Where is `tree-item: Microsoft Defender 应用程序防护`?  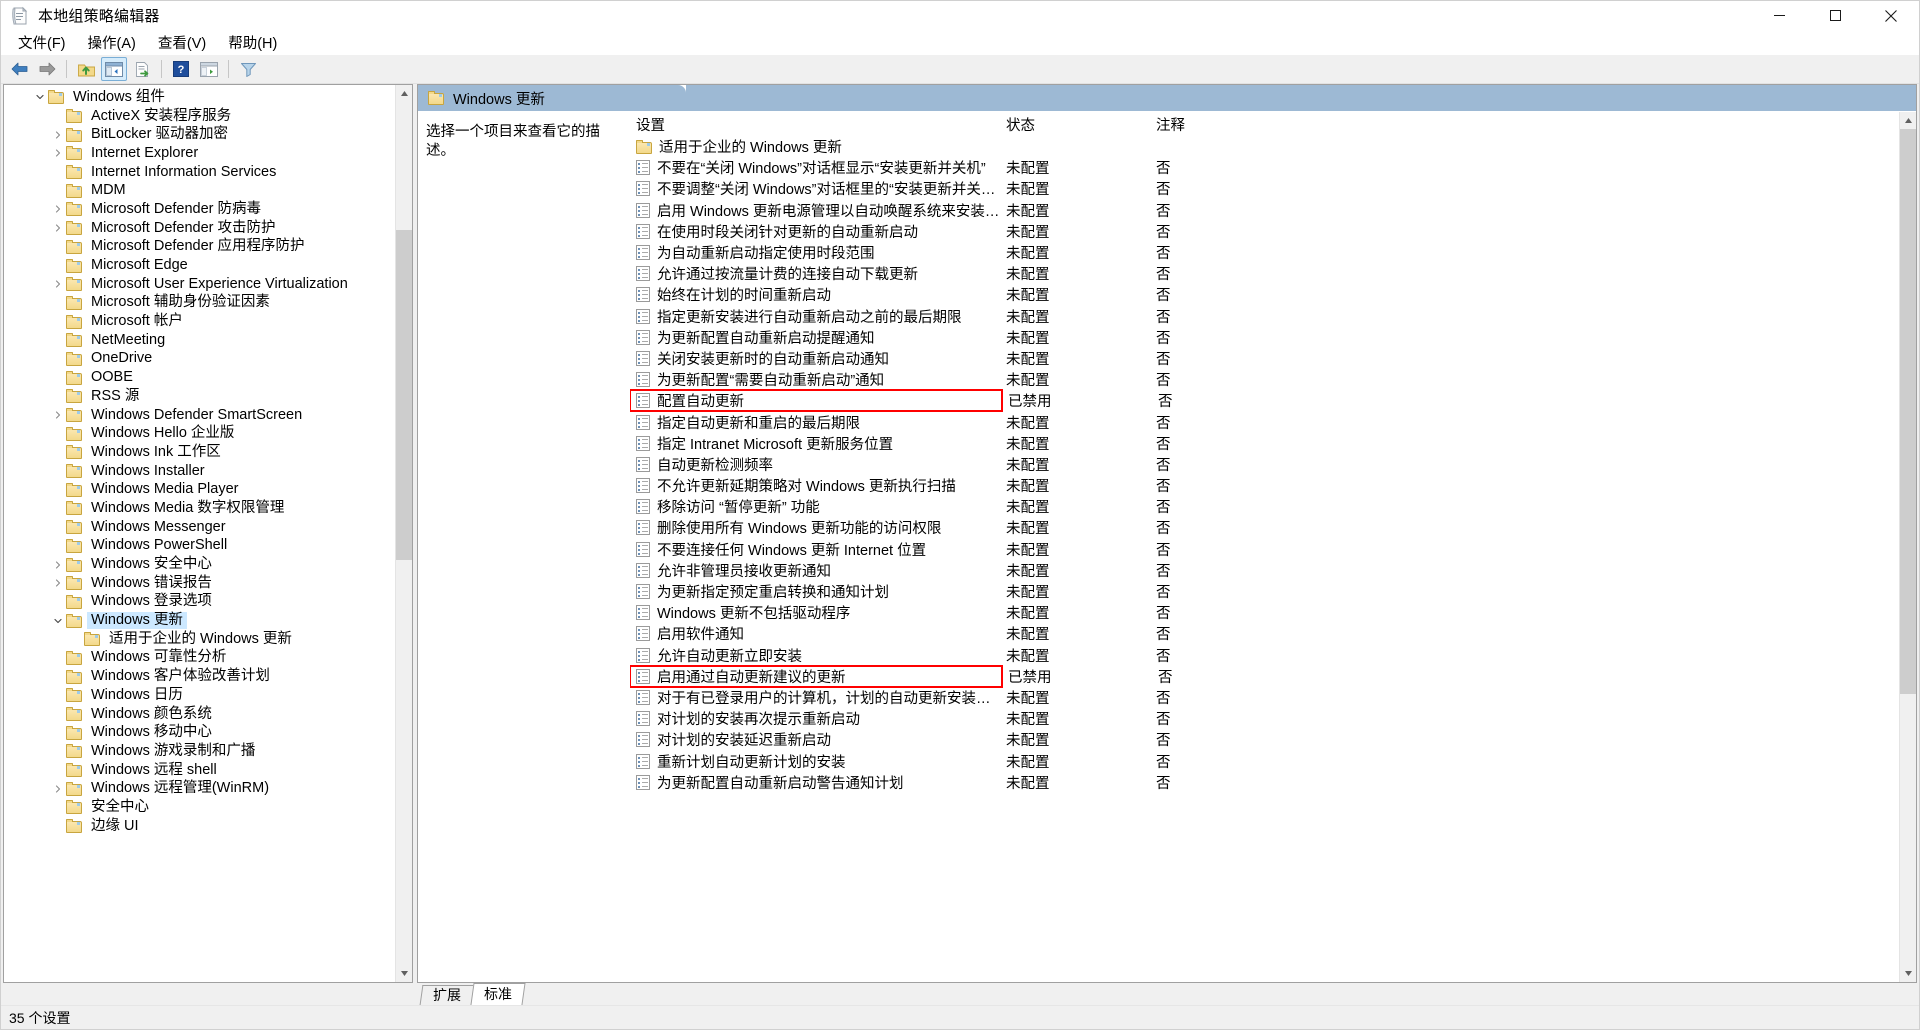
tree-item: Microsoft Defender 应用程序防护 is located at coordinates (199, 247).